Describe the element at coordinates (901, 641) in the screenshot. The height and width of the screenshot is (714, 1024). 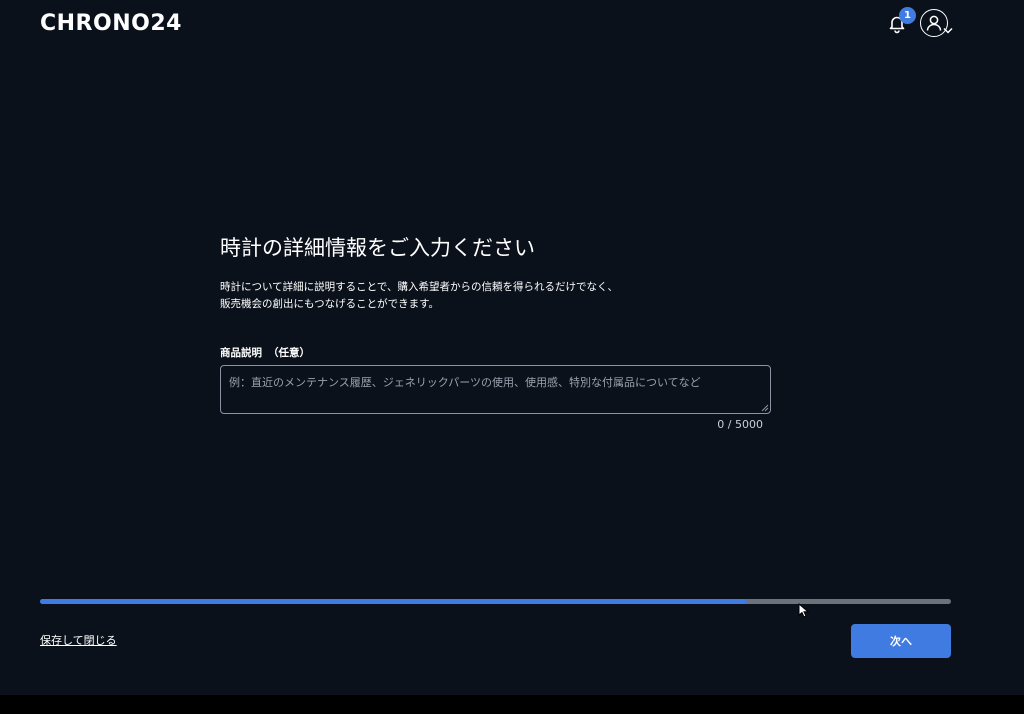
I see `next-button: 次へ` at that location.